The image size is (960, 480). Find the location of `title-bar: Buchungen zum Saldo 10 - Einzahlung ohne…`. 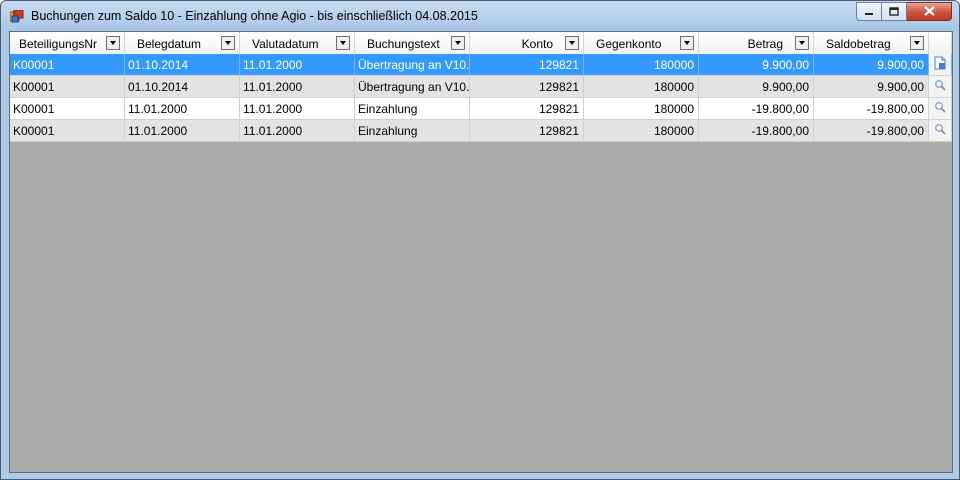

title-bar: Buchungen zum Saldo 10 - Einzahlung ohne… is located at coordinates (480, 16).